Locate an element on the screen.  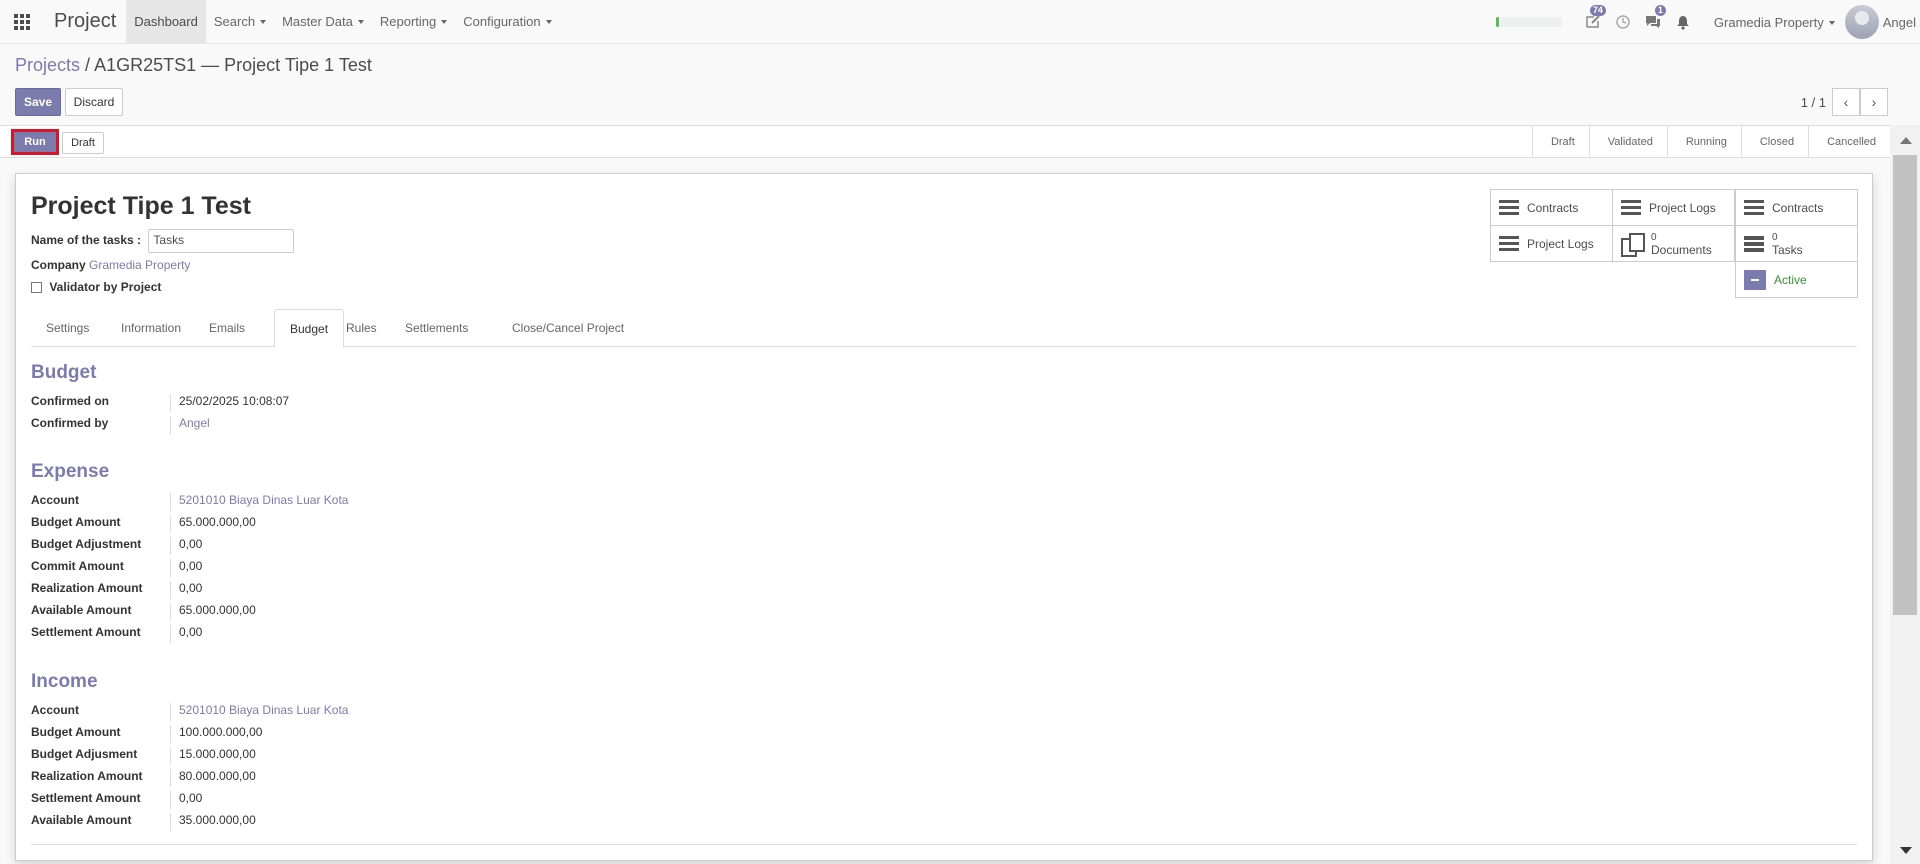
pager-previous-button: ‹ is located at coordinates (1846, 102).